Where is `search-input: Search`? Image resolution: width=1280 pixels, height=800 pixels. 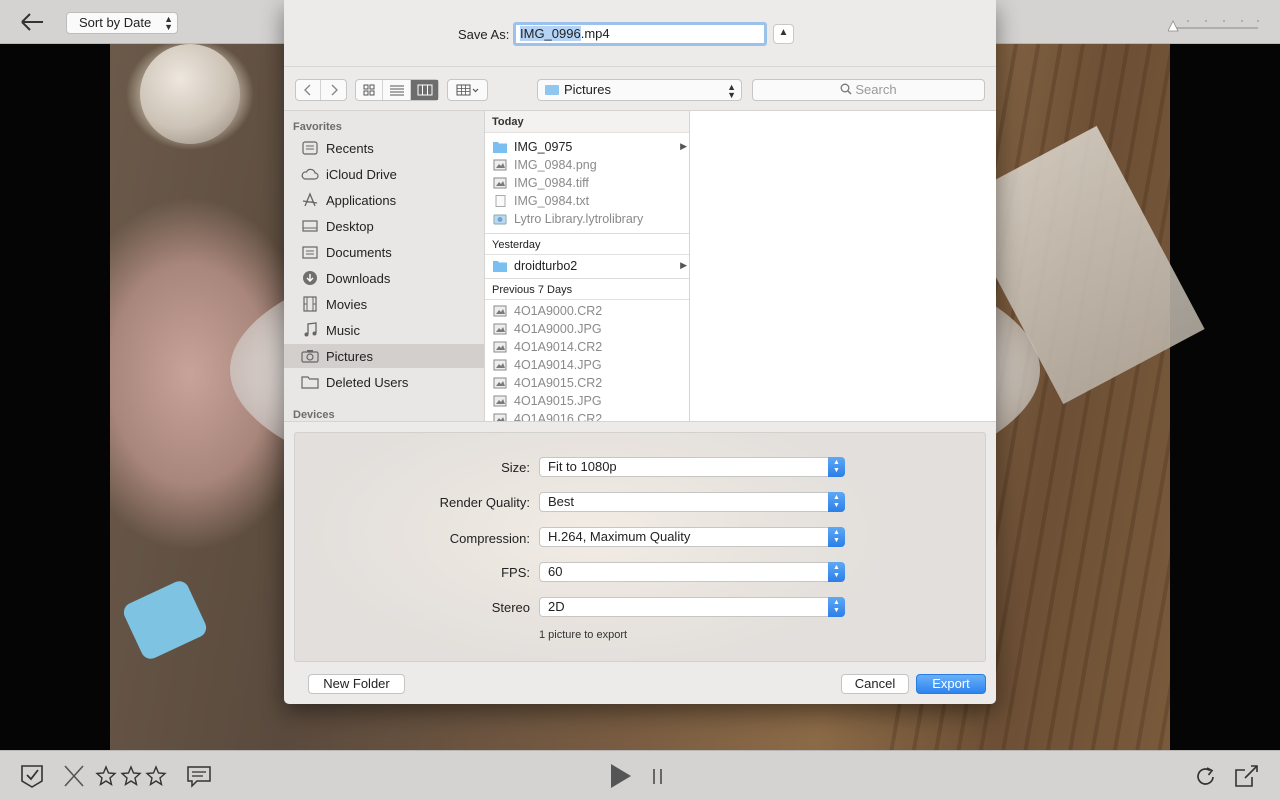 search-input: Search is located at coordinates (868, 90).